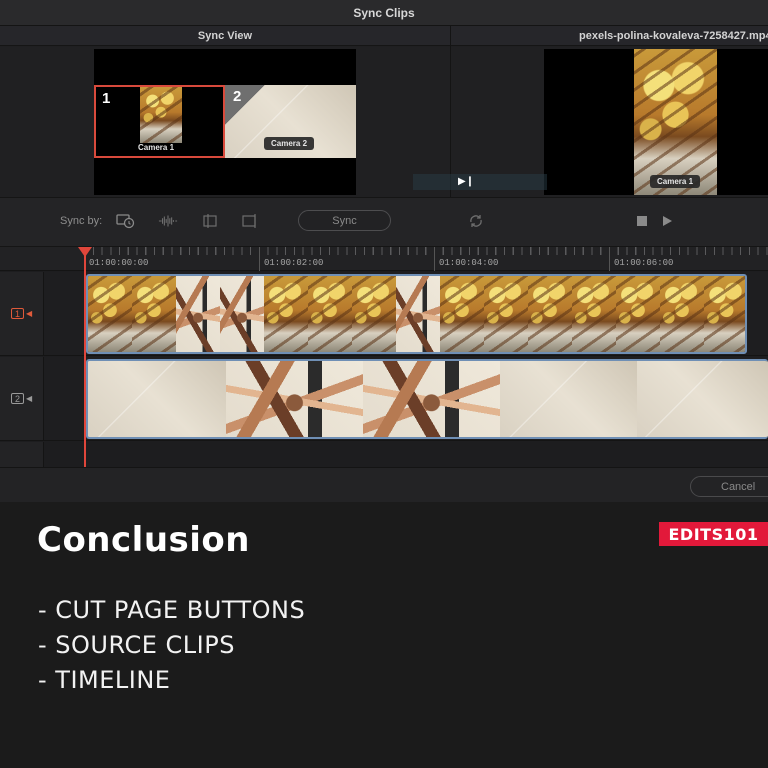  What do you see at coordinates (609, 36) in the screenshot?
I see `clip-name-header: pexels-polina-kovaleva-7258427.mp4` at bounding box center [609, 36].